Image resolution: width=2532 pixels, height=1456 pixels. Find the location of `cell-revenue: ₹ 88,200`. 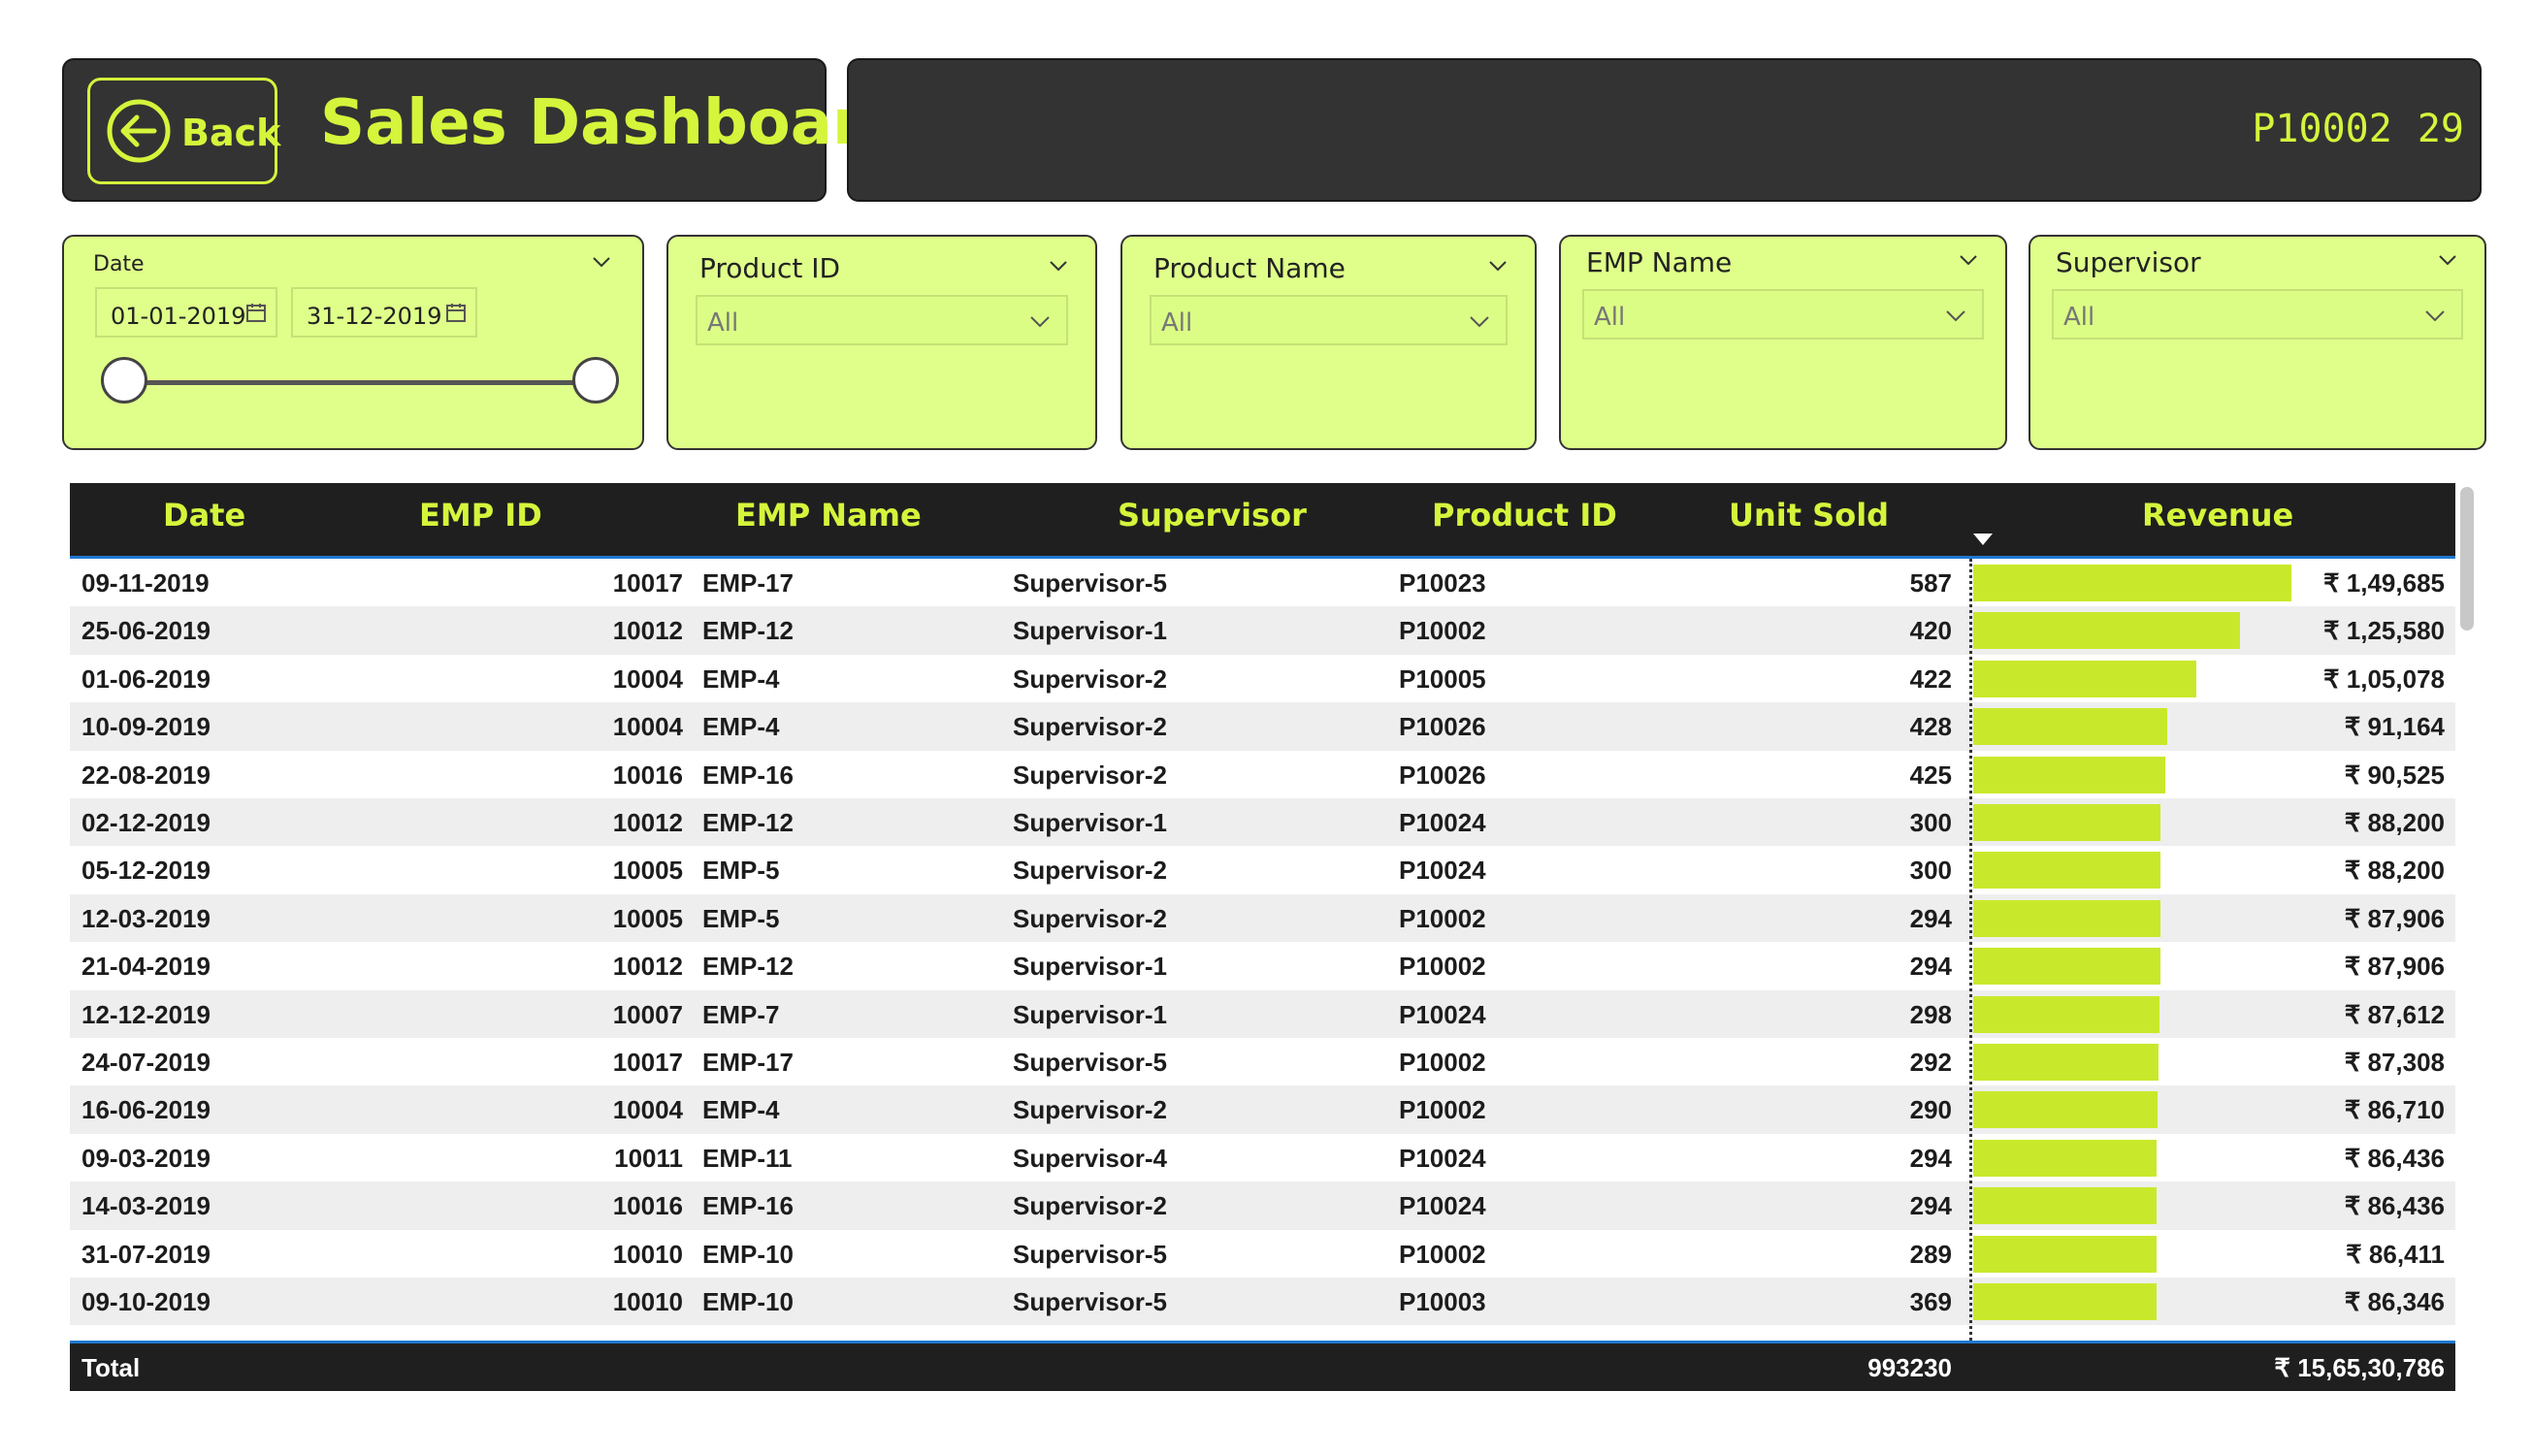

cell-revenue: ₹ 88,200 is located at coordinates (2394, 871).